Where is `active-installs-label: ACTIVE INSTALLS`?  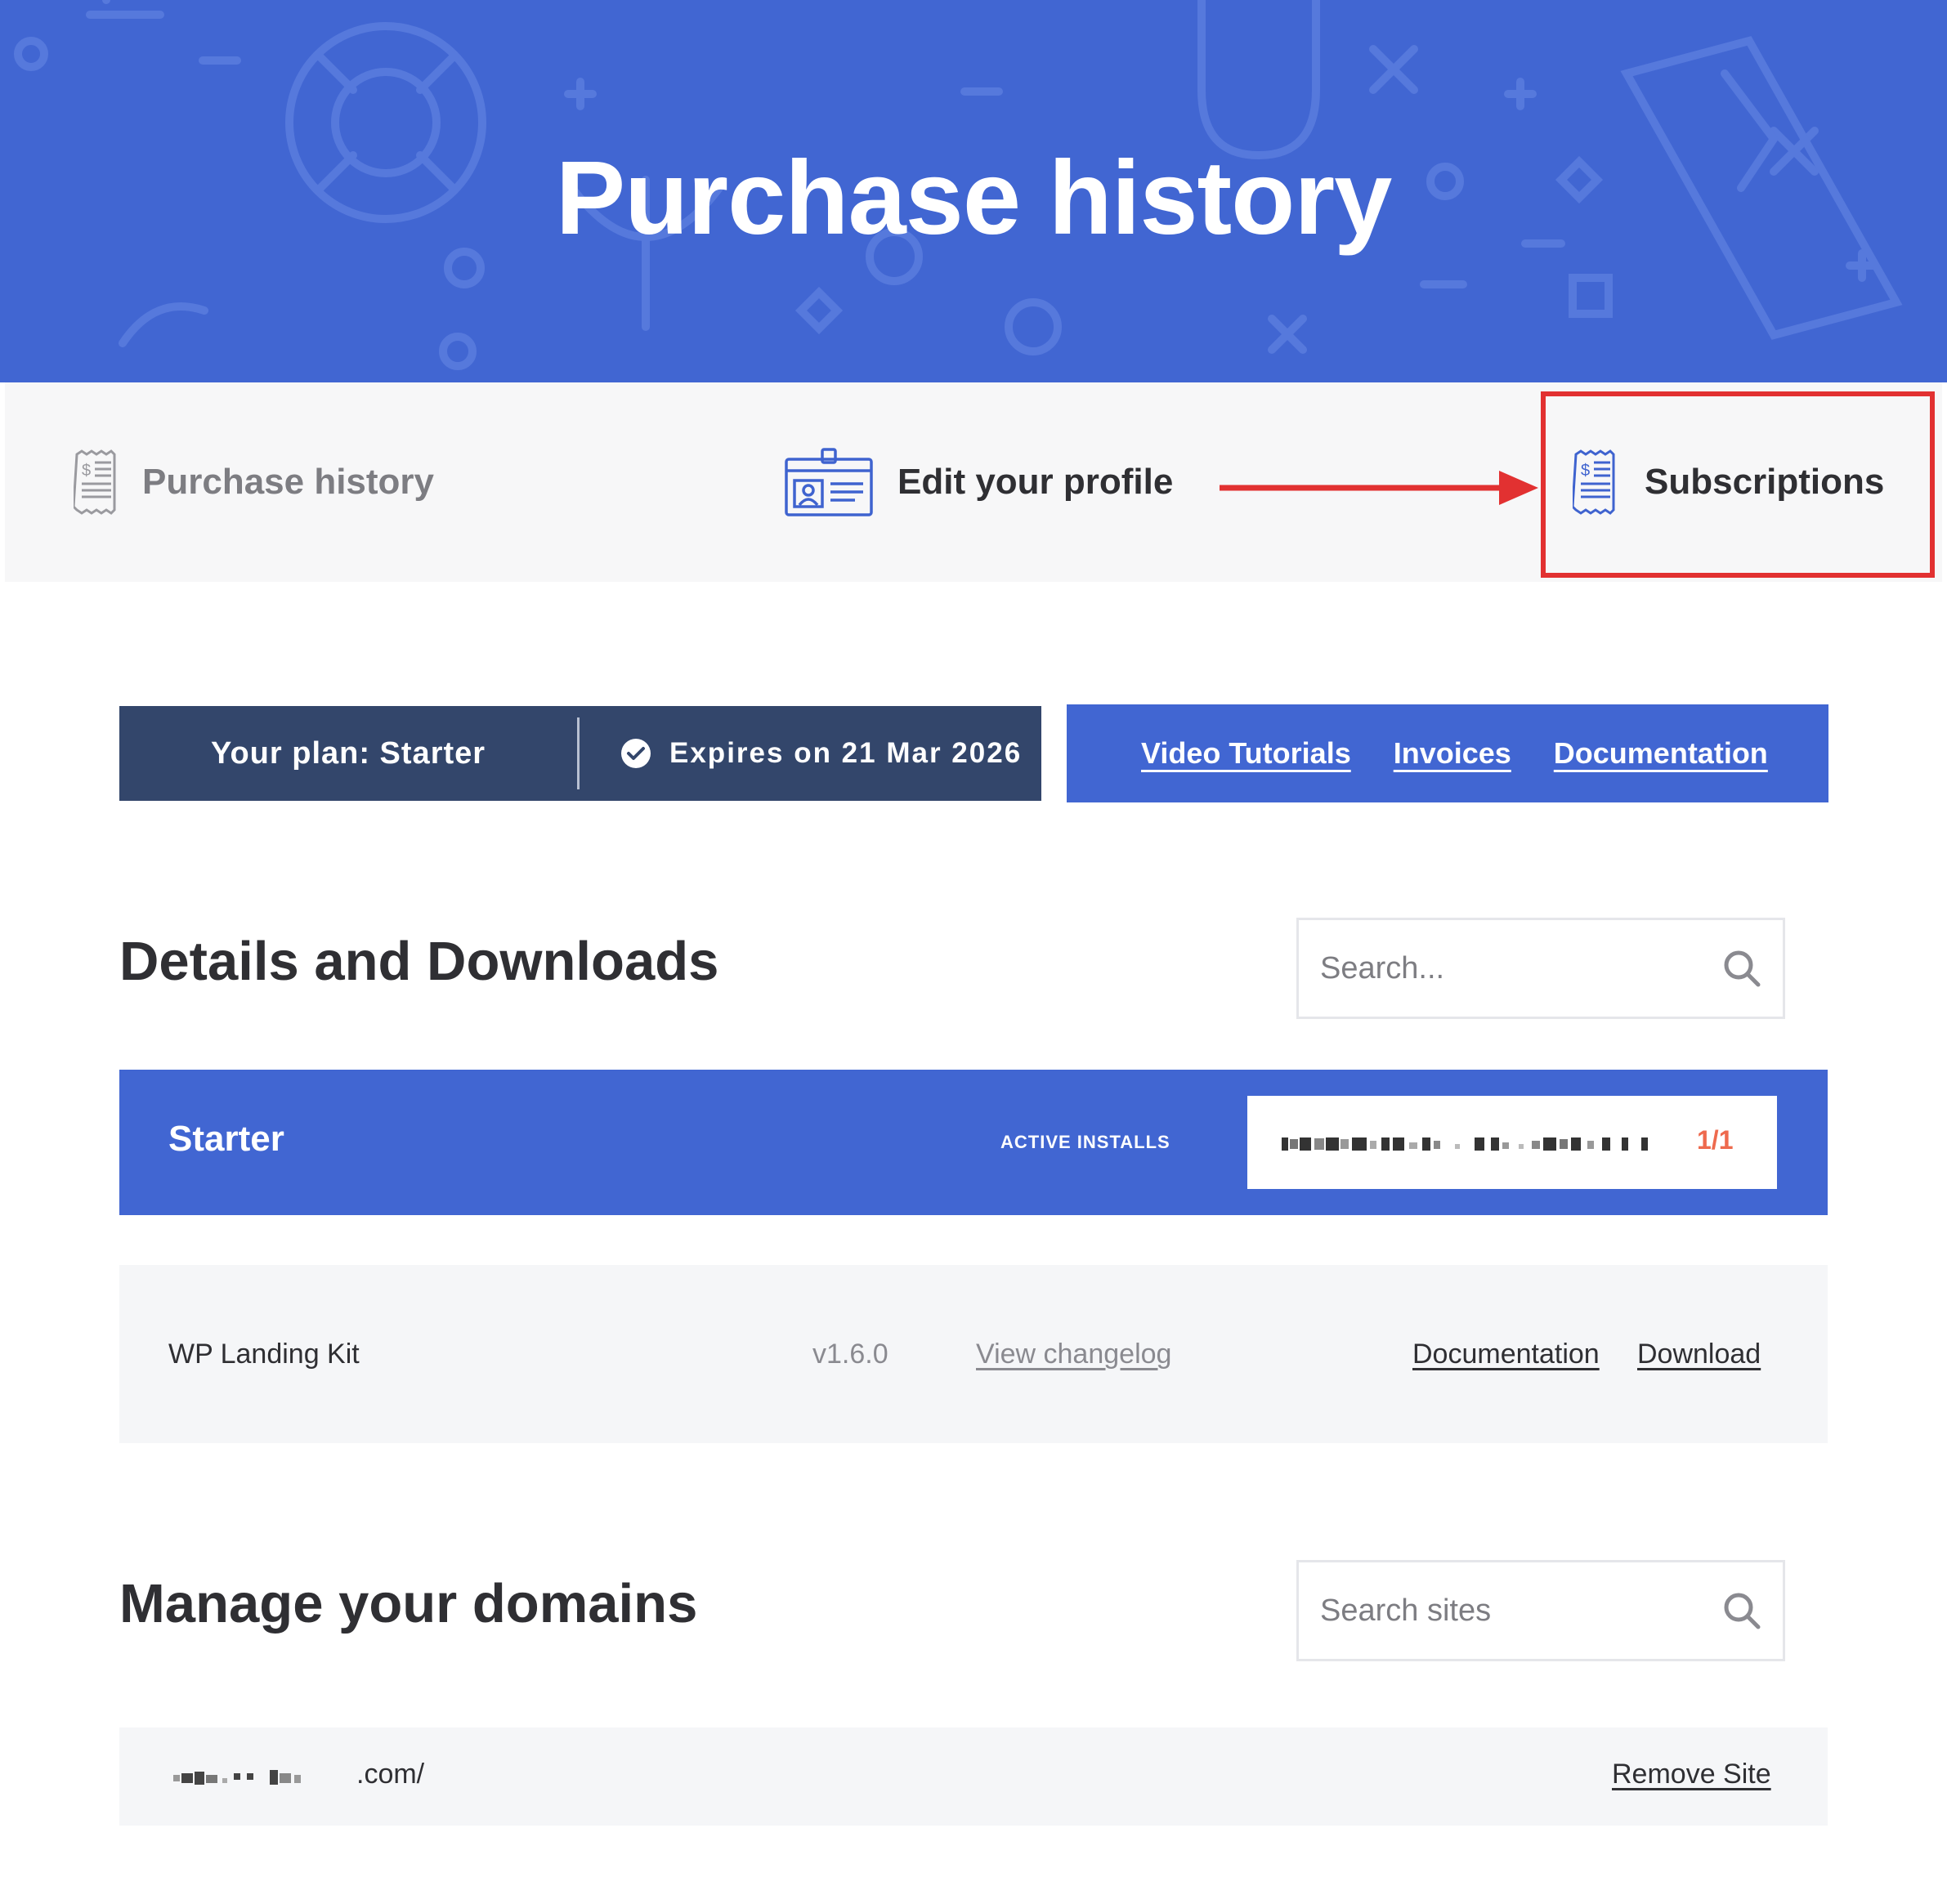 active-installs-label: ACTIVE INSTALLS is located at coordinates (1085, 1142).